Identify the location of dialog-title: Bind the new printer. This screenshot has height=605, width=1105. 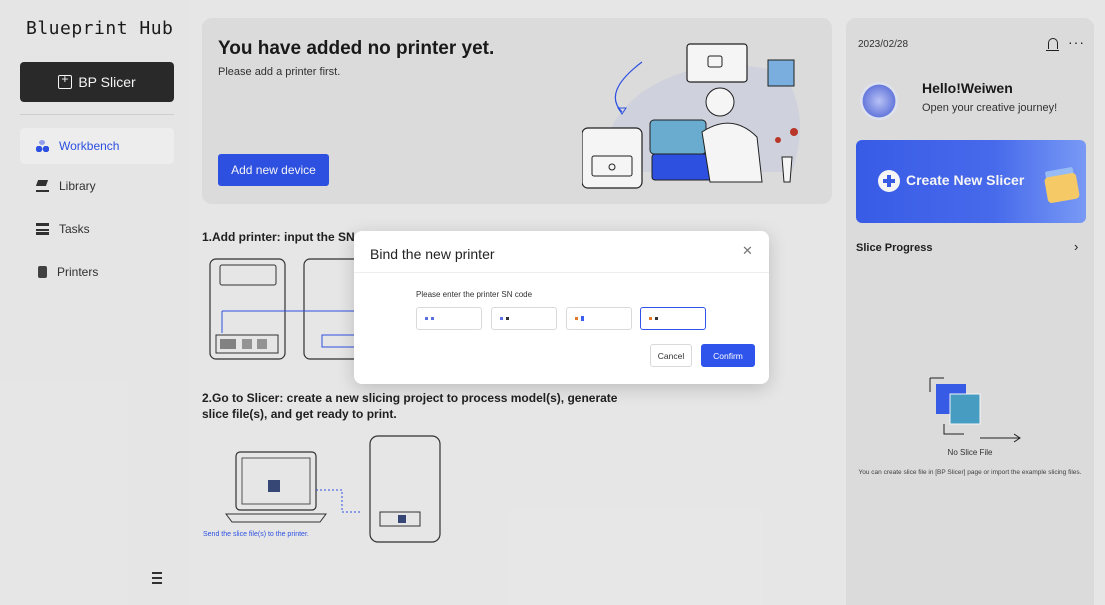
(432, 254).